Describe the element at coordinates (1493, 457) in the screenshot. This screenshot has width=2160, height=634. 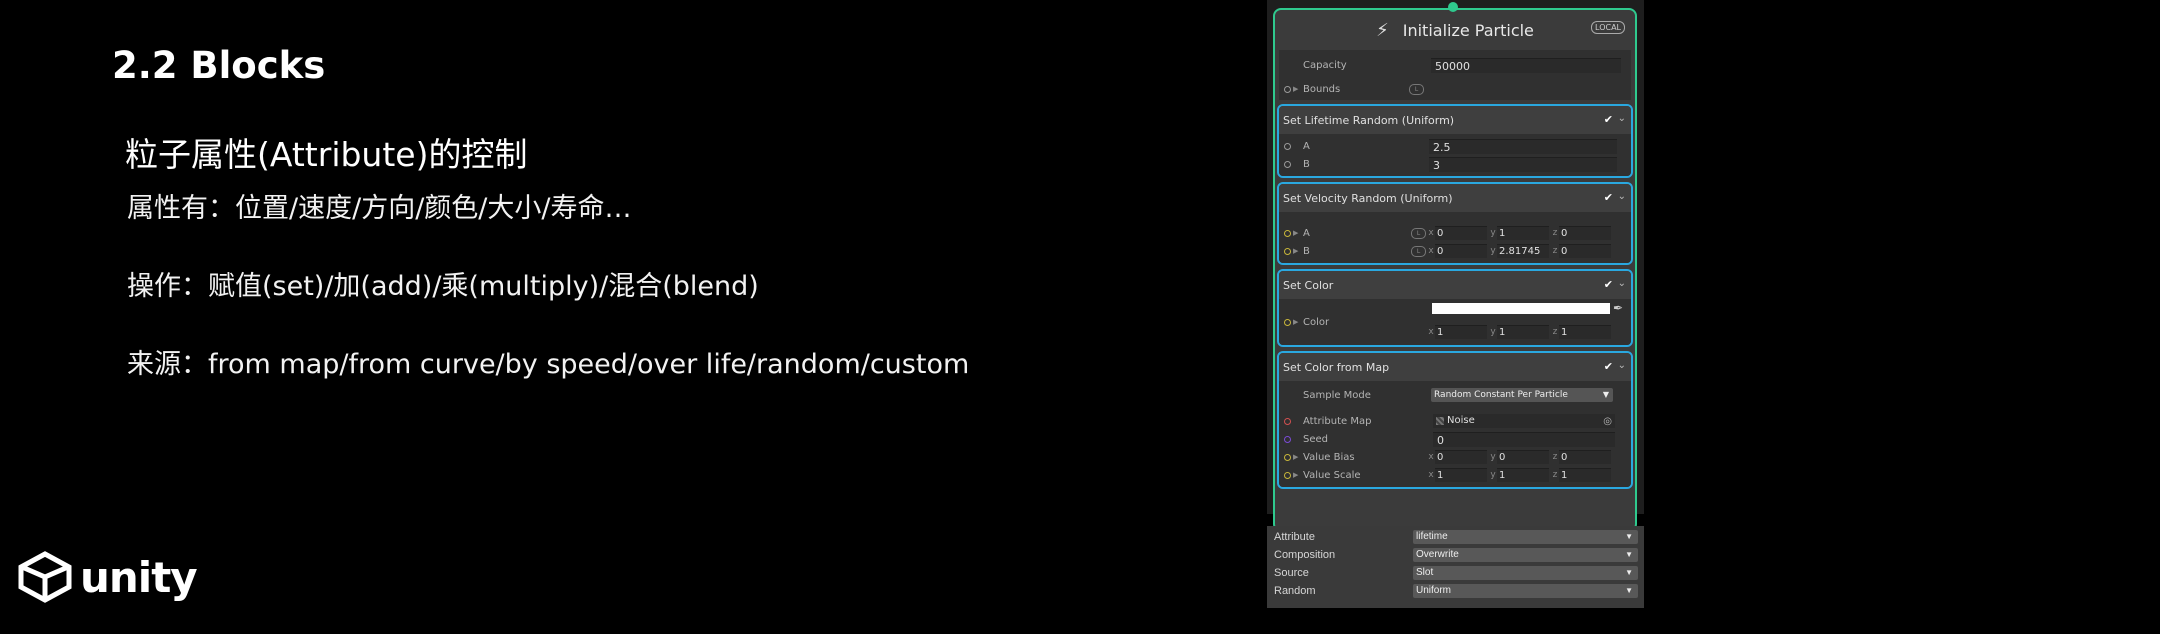
I see `axis-y-label: y` at that location.